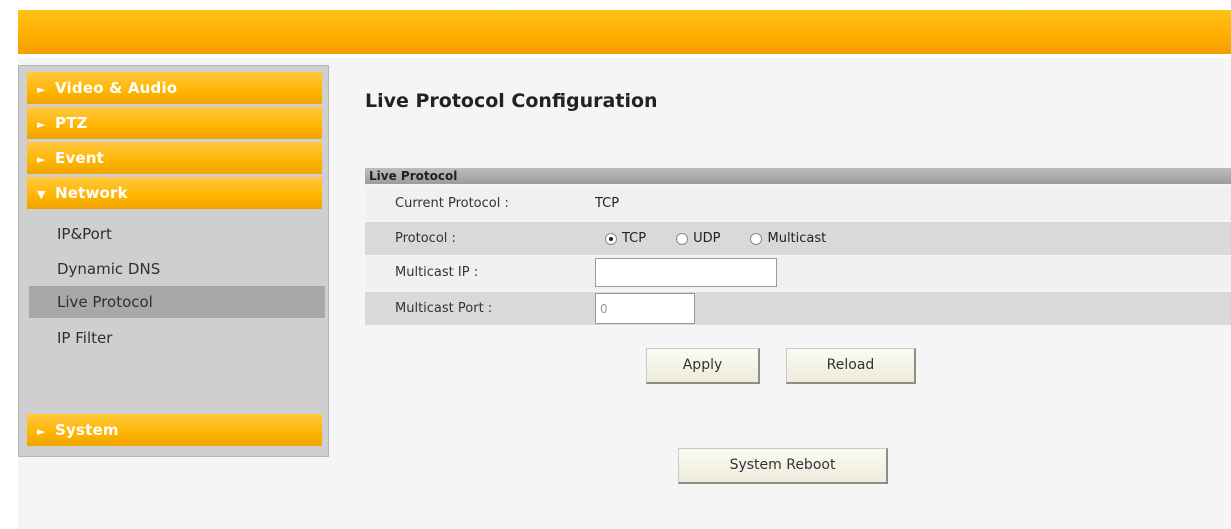  Describe the element at coordinates (109, 269) in the screenshot. I see `sidebar-item-label: Dynamic DNS` at that location.